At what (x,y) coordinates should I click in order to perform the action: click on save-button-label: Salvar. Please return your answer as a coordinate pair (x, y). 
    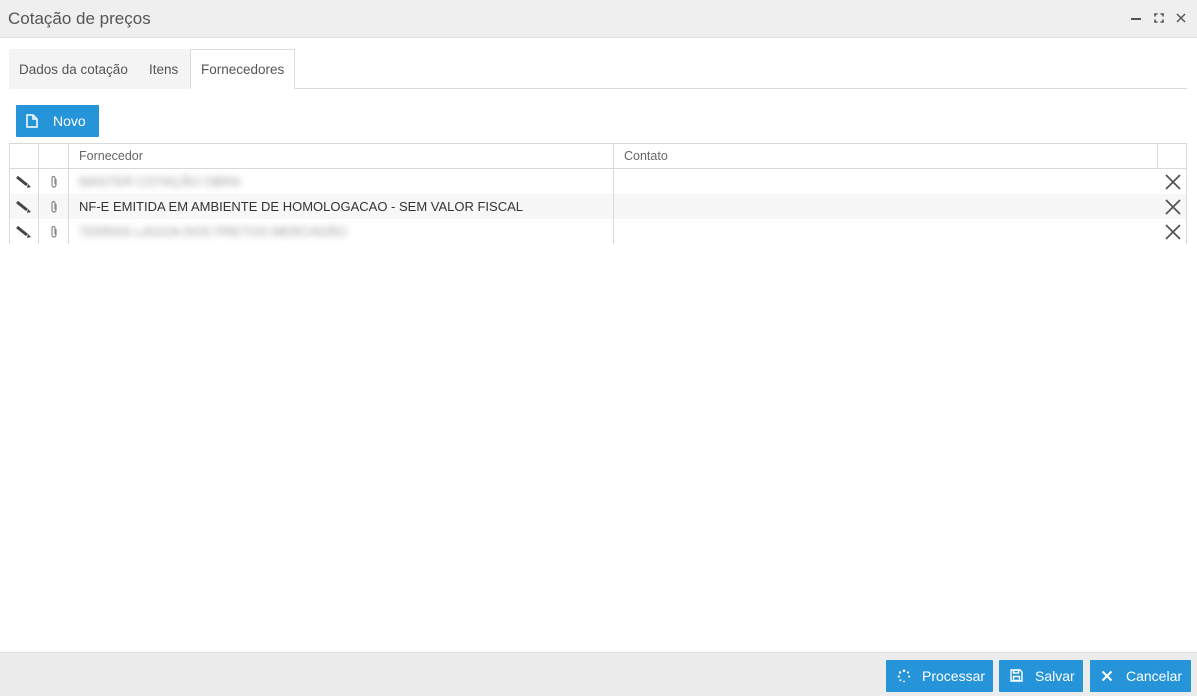
    Looking at the image, I should click on (1055, 676).